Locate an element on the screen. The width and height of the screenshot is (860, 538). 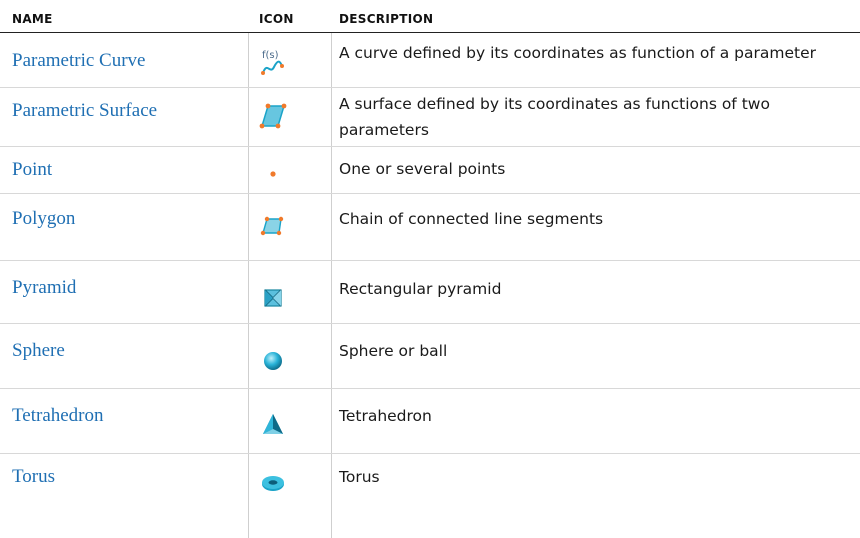
table-row: Point One or several points is located at coordinates (430, 170).